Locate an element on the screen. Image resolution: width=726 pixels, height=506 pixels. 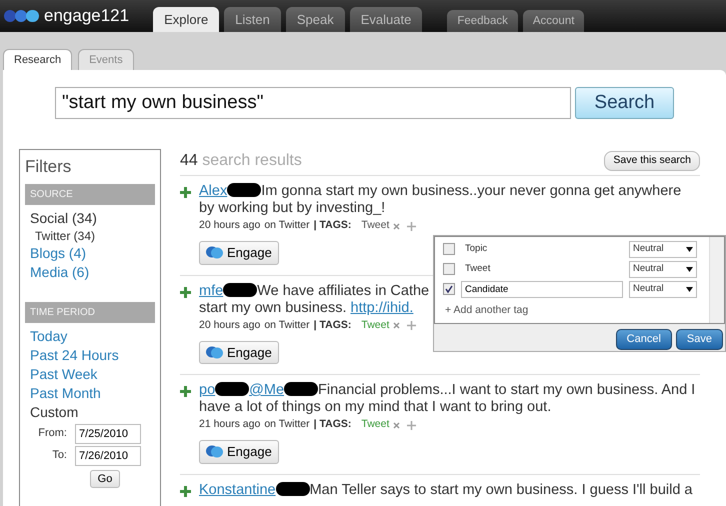
scrollbar is located at coordinates (716, 280).